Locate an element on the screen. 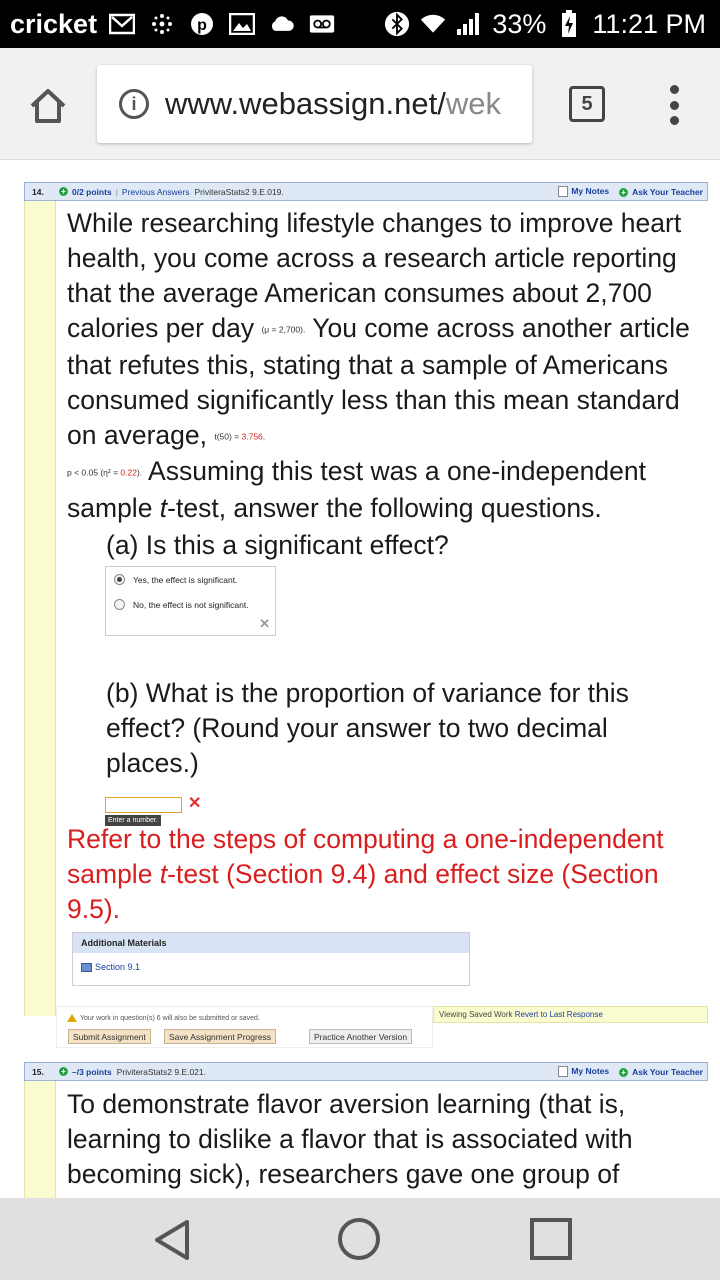 This screenshot has width=720, height=1280. voicemail-icon is located at coordinates (322, 24).